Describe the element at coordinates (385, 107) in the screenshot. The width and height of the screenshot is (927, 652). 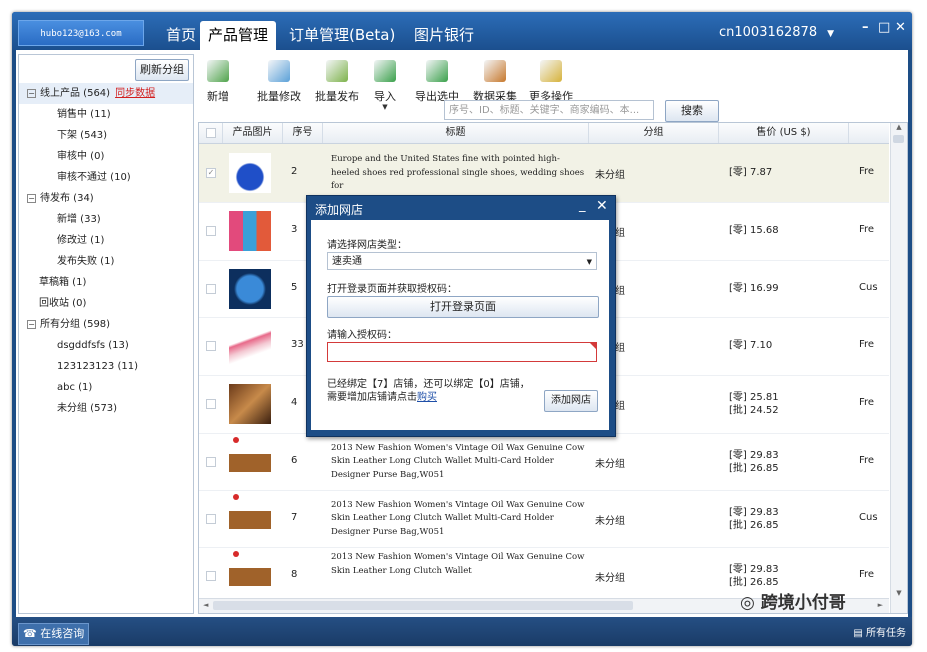
I see `dropdown-arrow-icon: ▼` at that location.